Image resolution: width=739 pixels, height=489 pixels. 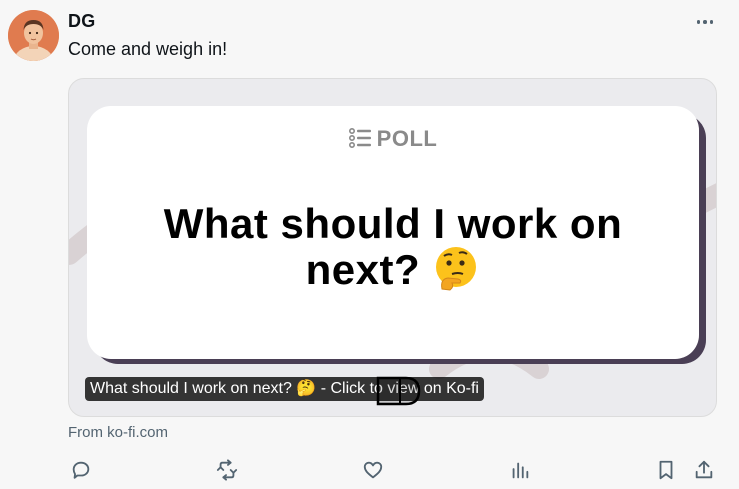 I want to click on poll-tag: POLL, so click(x=393, y=139).